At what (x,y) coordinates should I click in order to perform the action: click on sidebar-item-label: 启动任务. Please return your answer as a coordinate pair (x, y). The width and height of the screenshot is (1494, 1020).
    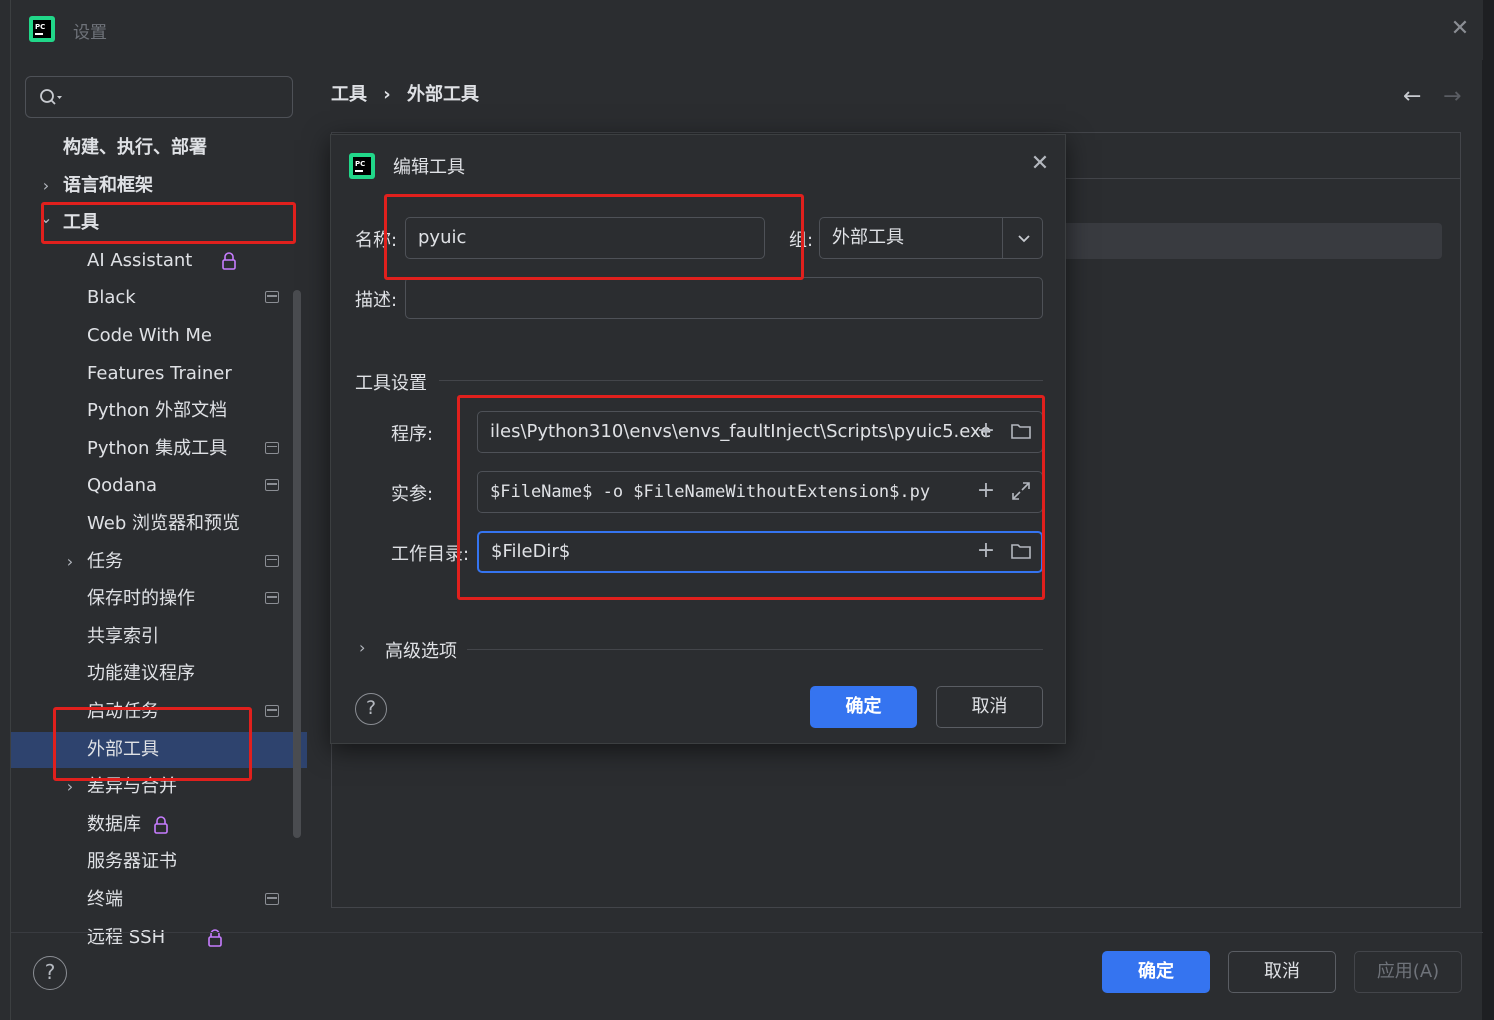
    Looking at the image, I should click on (123, 711).